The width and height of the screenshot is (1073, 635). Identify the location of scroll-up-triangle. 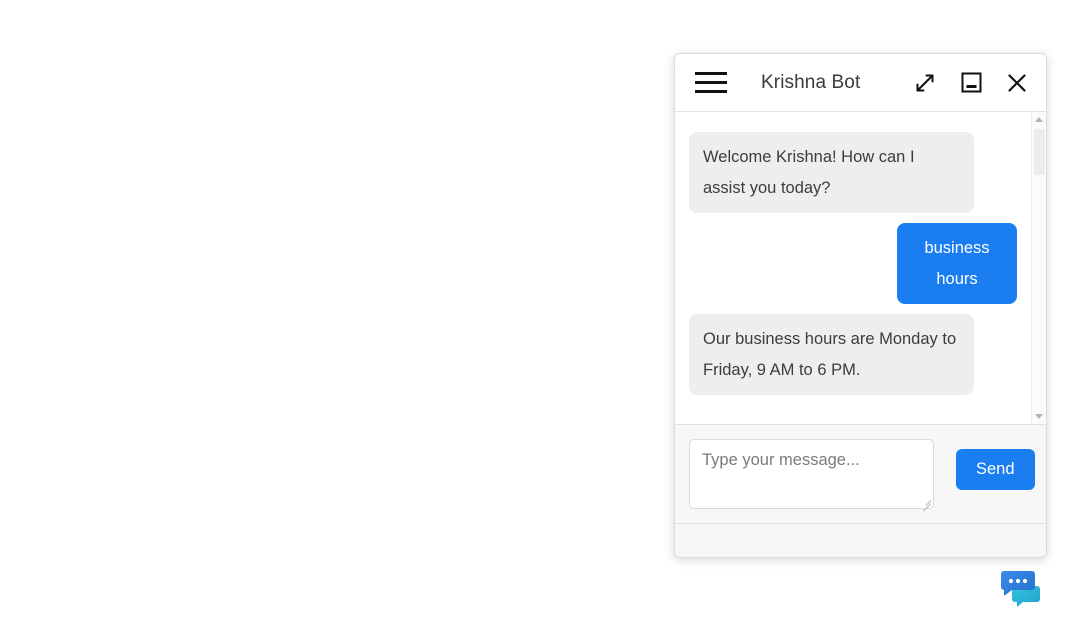
(1039, 119).